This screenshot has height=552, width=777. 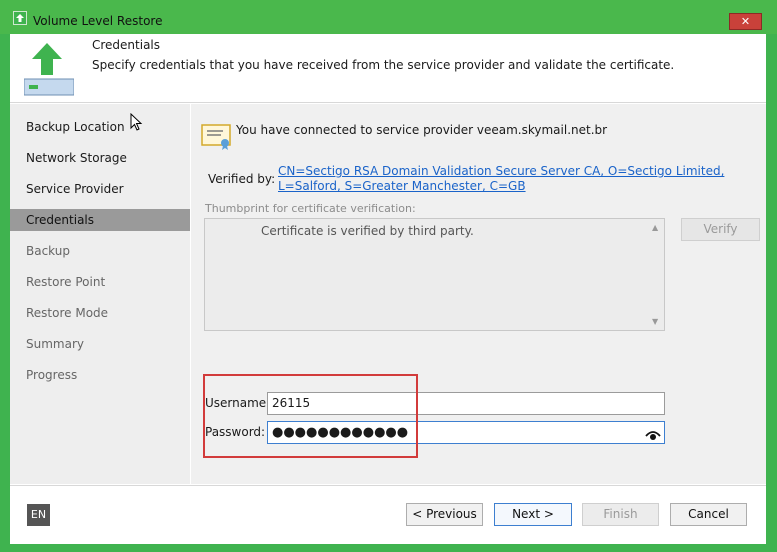 What do you see at coordinates (98, 21) in the screenshot?
I see `window-title: Volume Level Restore` at bounding box center [98, 21].